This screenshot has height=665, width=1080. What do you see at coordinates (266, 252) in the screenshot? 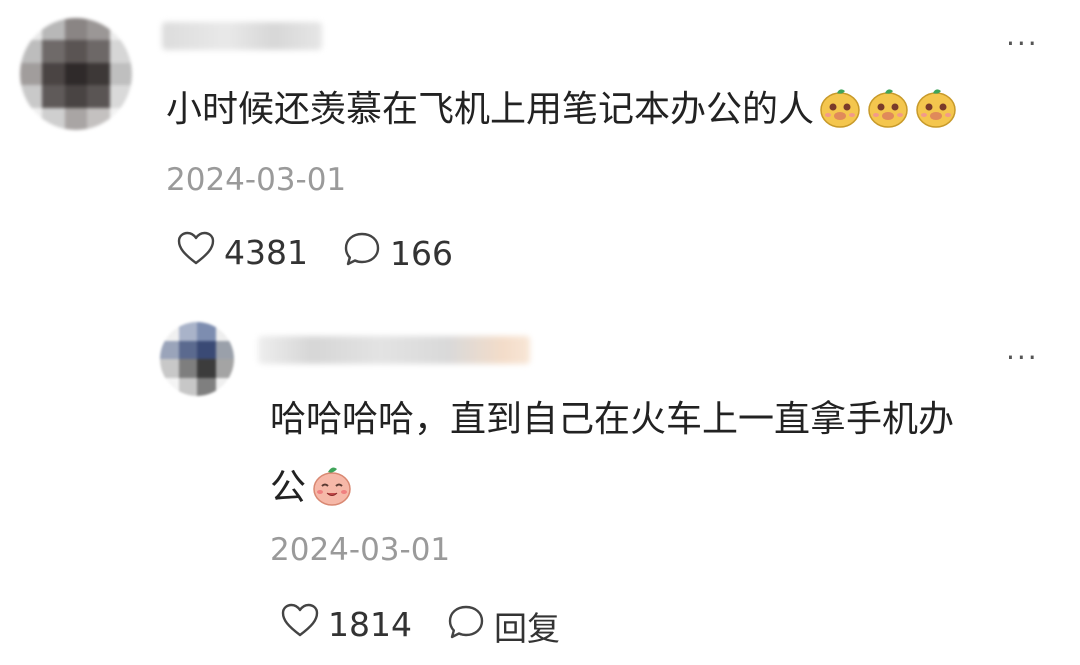
I see `like-count: 4381` at bounding box center [266, 252].